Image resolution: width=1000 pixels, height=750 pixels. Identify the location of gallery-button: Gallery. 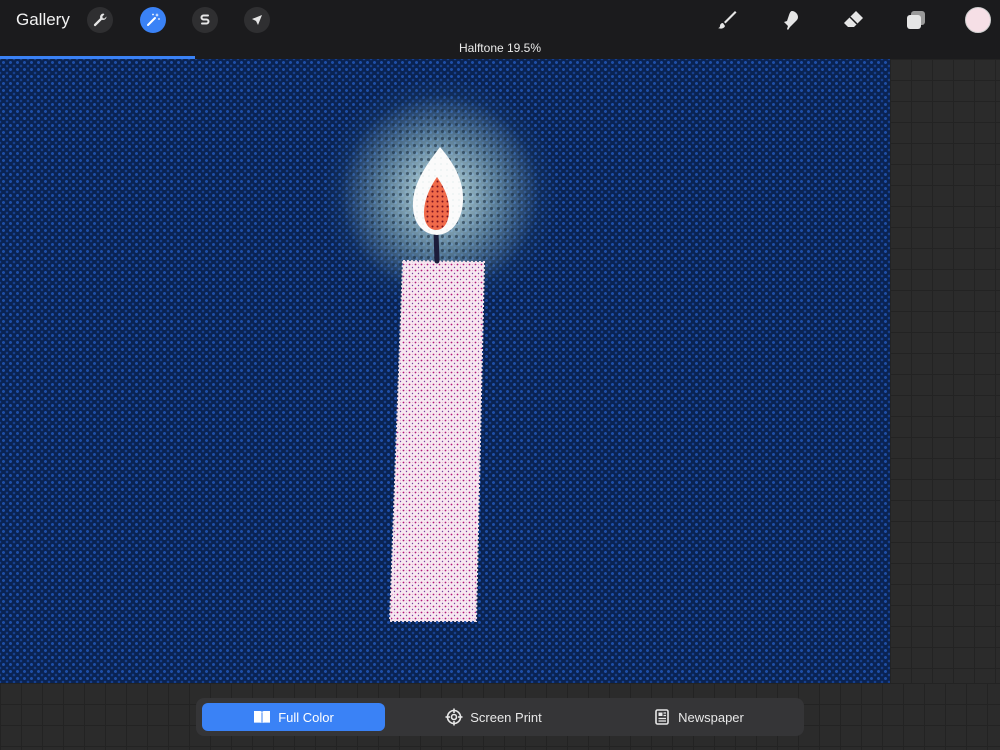
(43, 20).